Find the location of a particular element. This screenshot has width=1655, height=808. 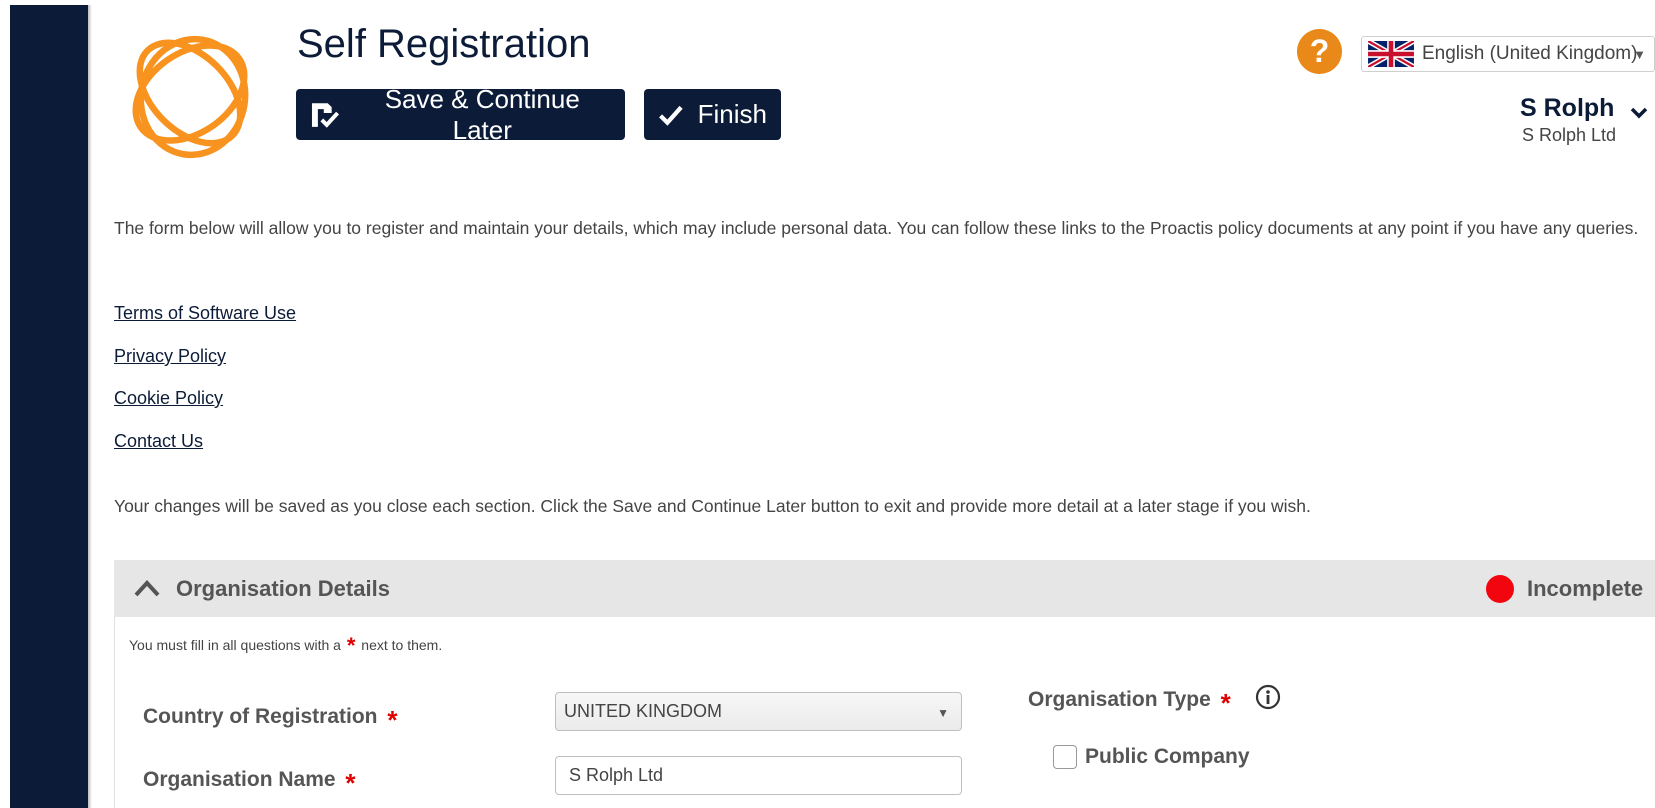

status-badge: Incomplete is located at coordinates (1585, 588).